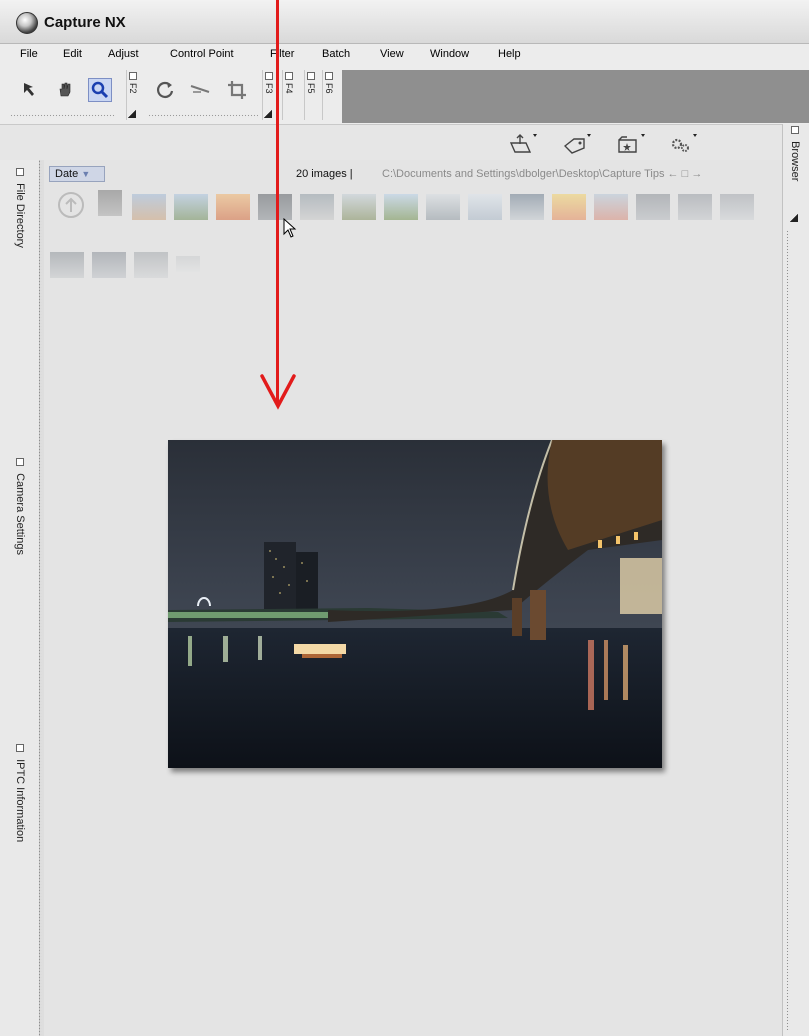  What do you see at coordinates (682, 144) in the screenshot?
I see `settings-gears-icon` at bounding box center [682, 144].